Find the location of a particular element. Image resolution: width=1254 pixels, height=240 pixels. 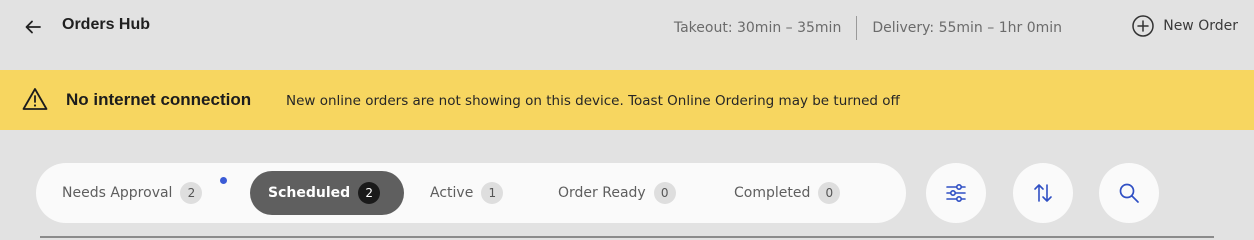

tab-label: Active is located at coordinates (452, 193).